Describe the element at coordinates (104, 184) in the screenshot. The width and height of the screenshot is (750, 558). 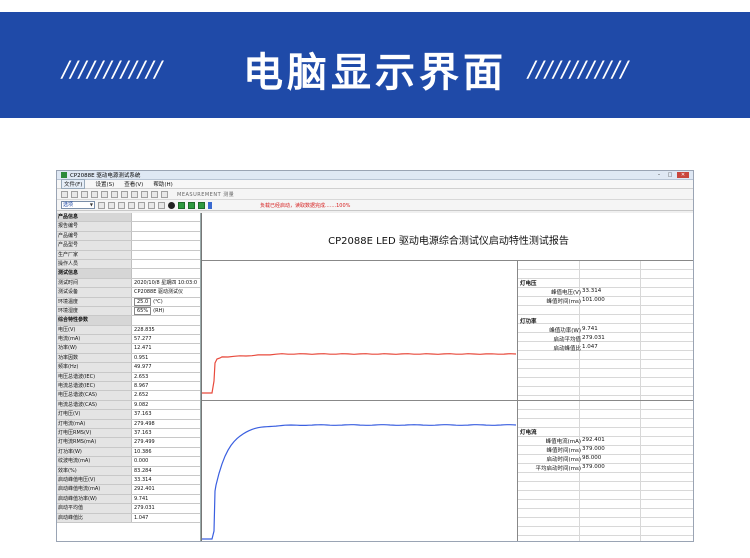
I see `menu-settings: 设置(S)` at that location.